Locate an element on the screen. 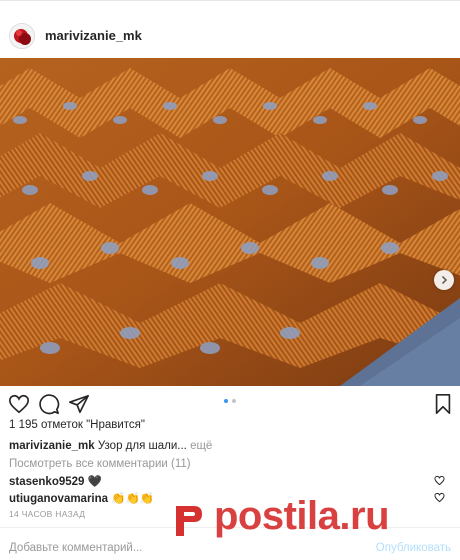 The width and height of the screenshot is (460, 560). carousel-next-button is located at coordinates (444, 280).